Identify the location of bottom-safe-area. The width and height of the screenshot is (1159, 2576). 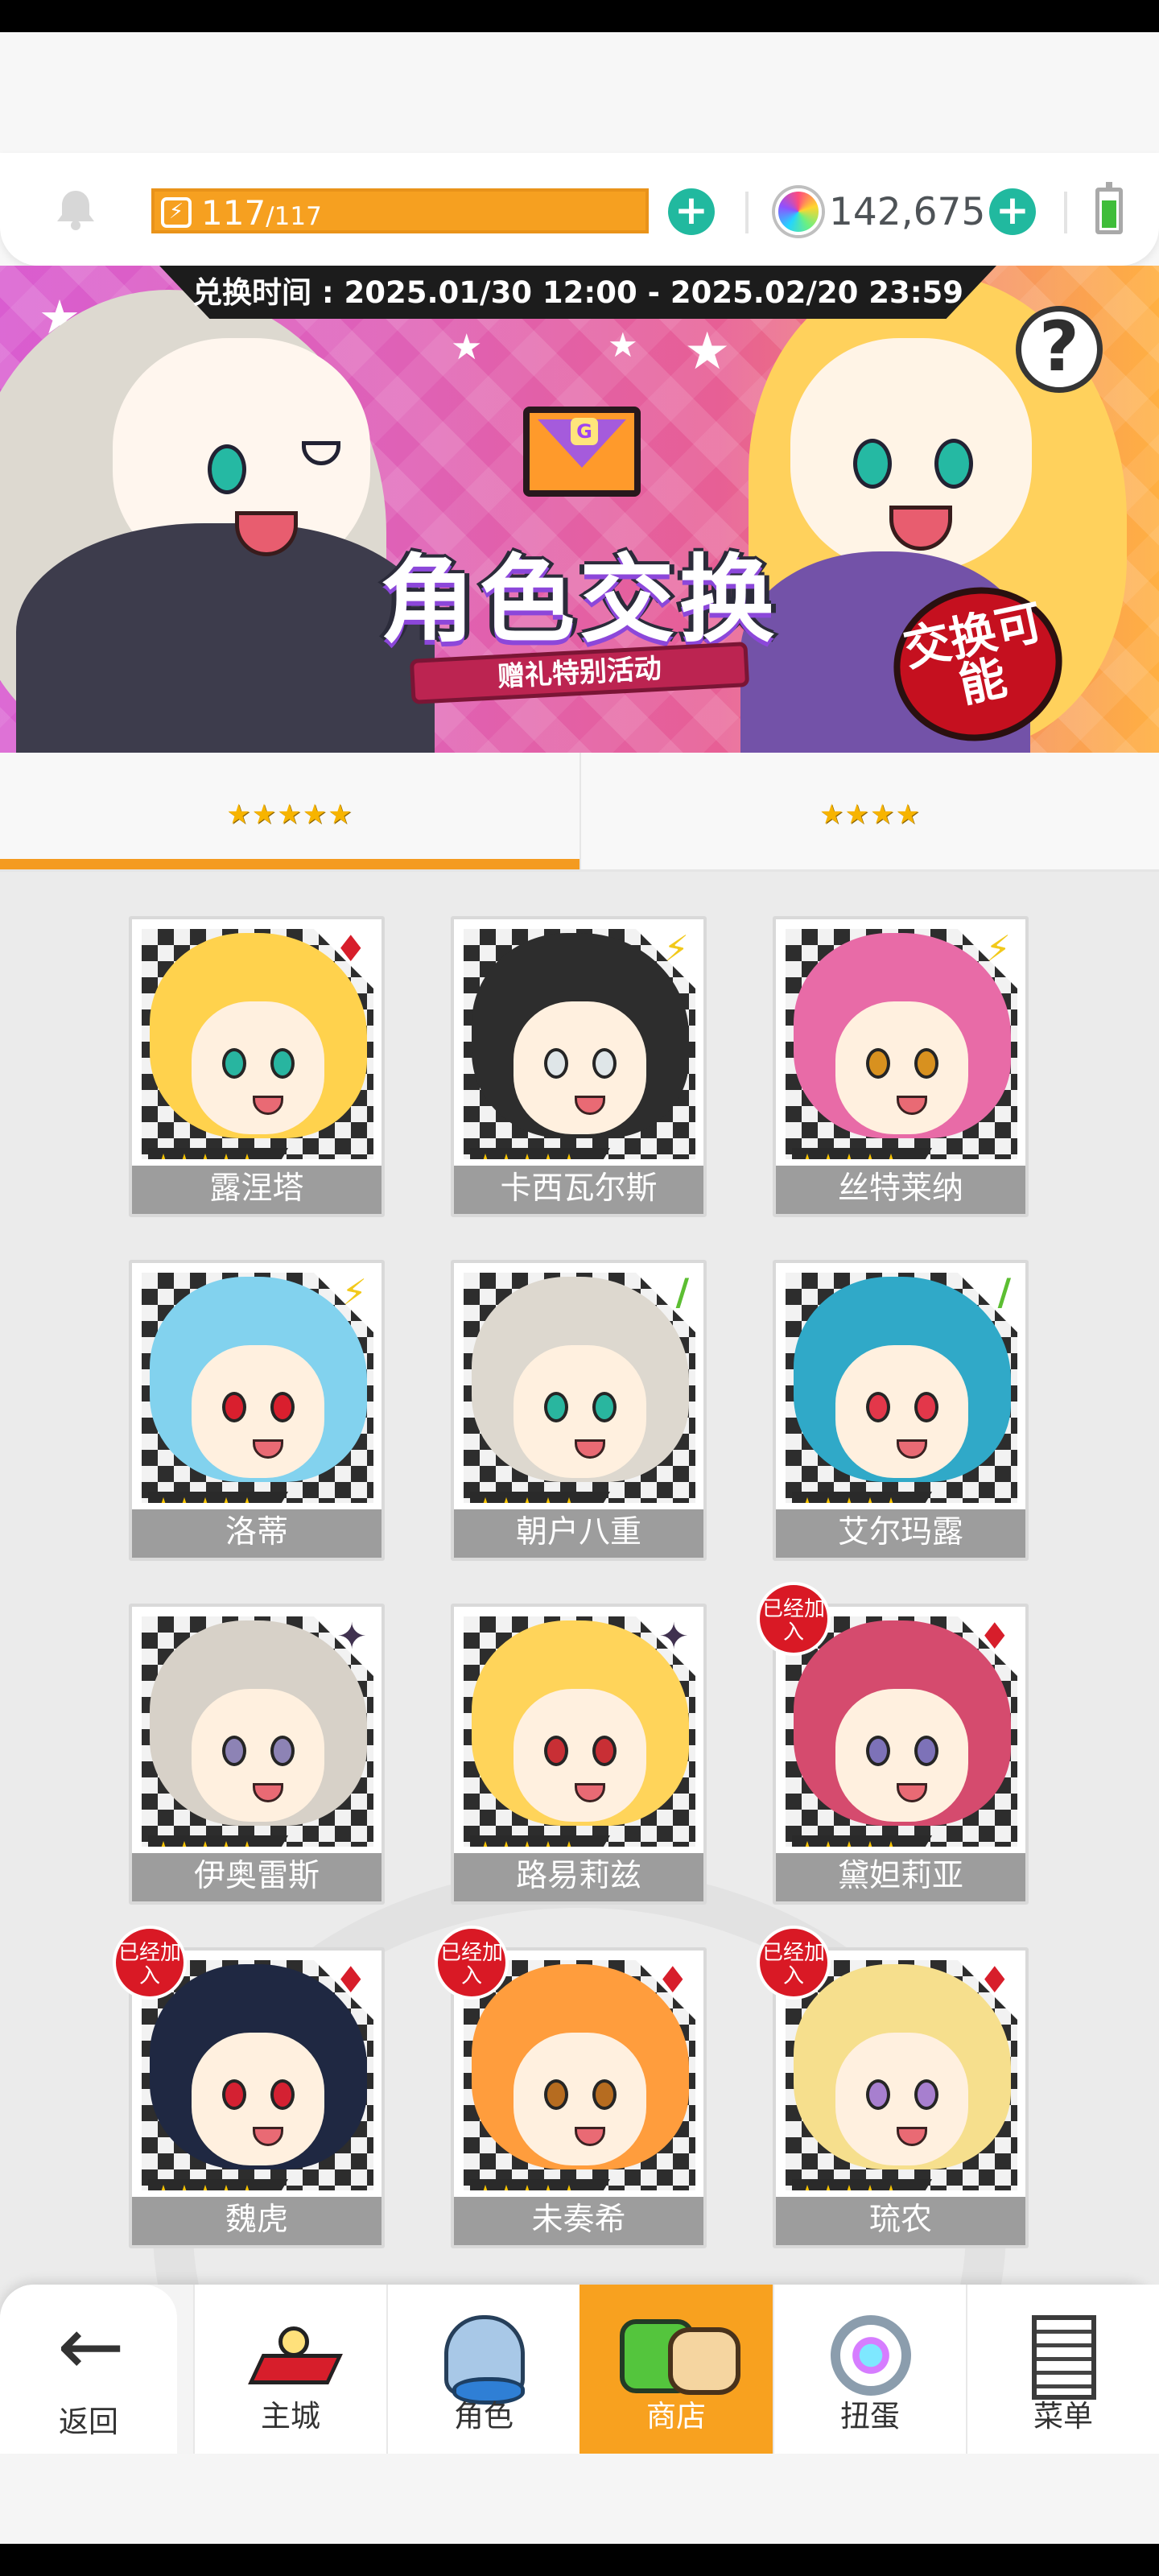
(579, 2499).